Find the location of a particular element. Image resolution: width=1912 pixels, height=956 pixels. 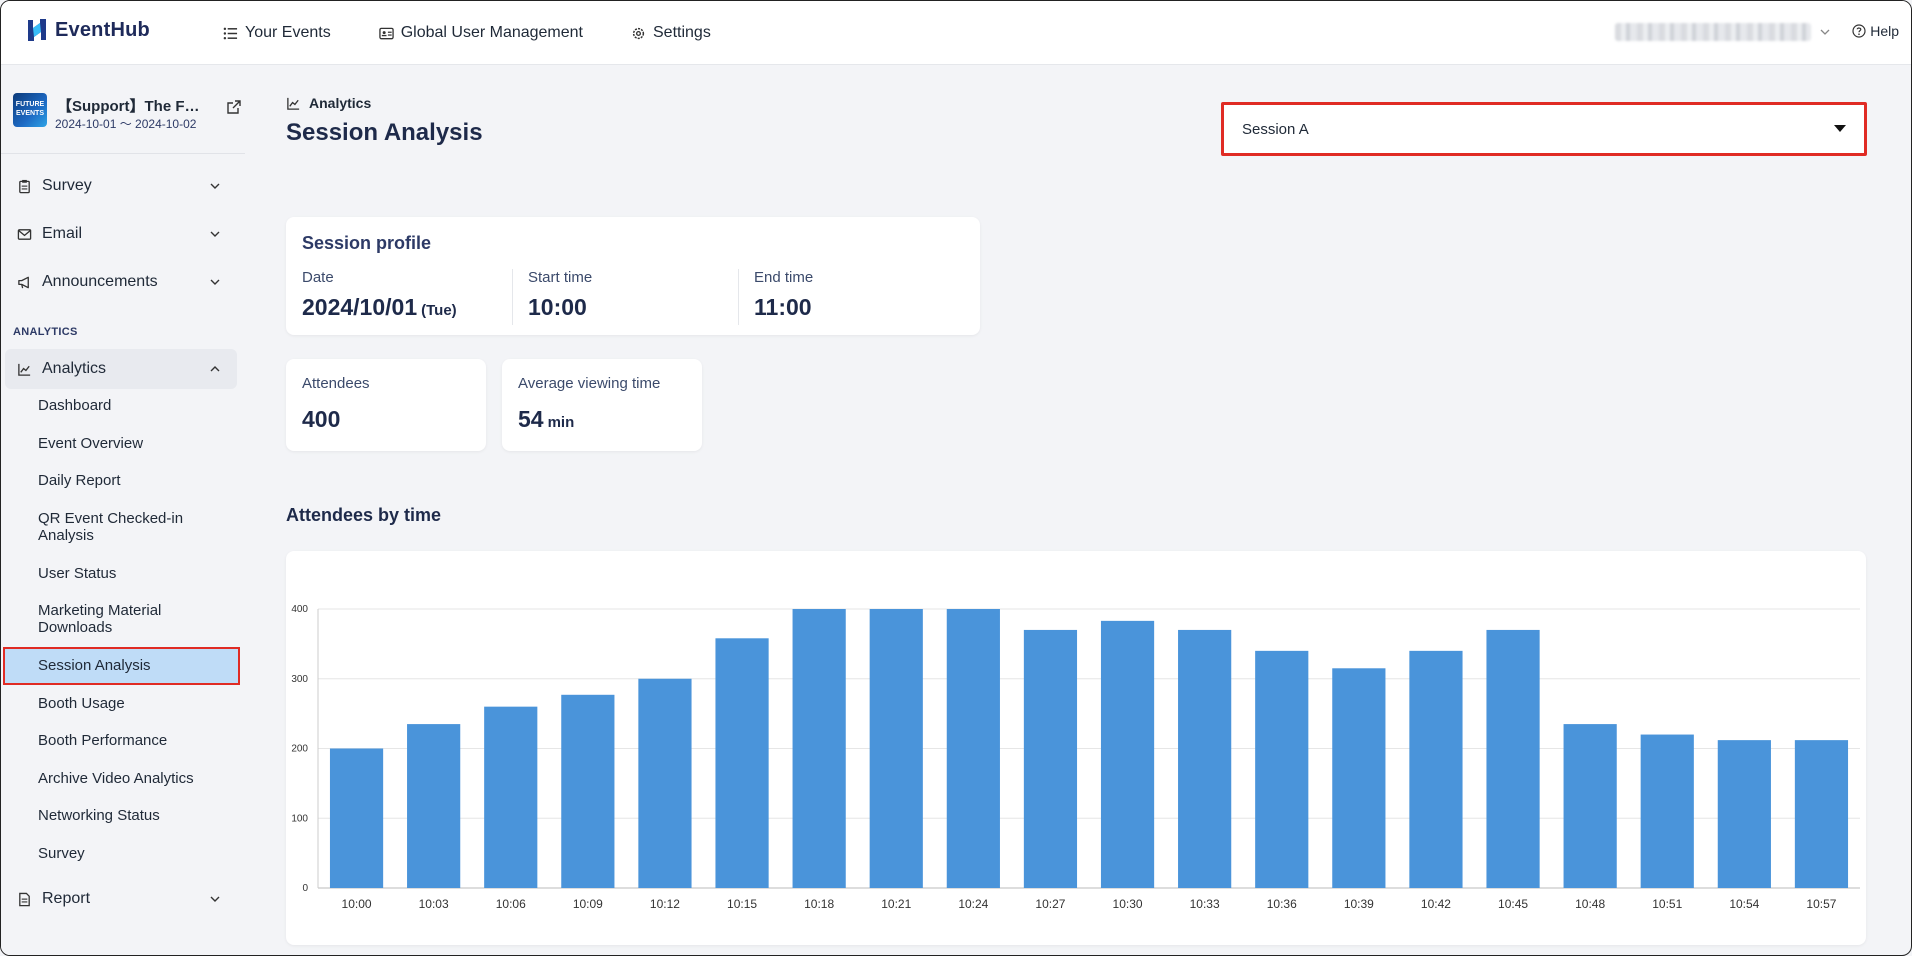

profile-start-label: Start time is located at coordinates (560, 277).